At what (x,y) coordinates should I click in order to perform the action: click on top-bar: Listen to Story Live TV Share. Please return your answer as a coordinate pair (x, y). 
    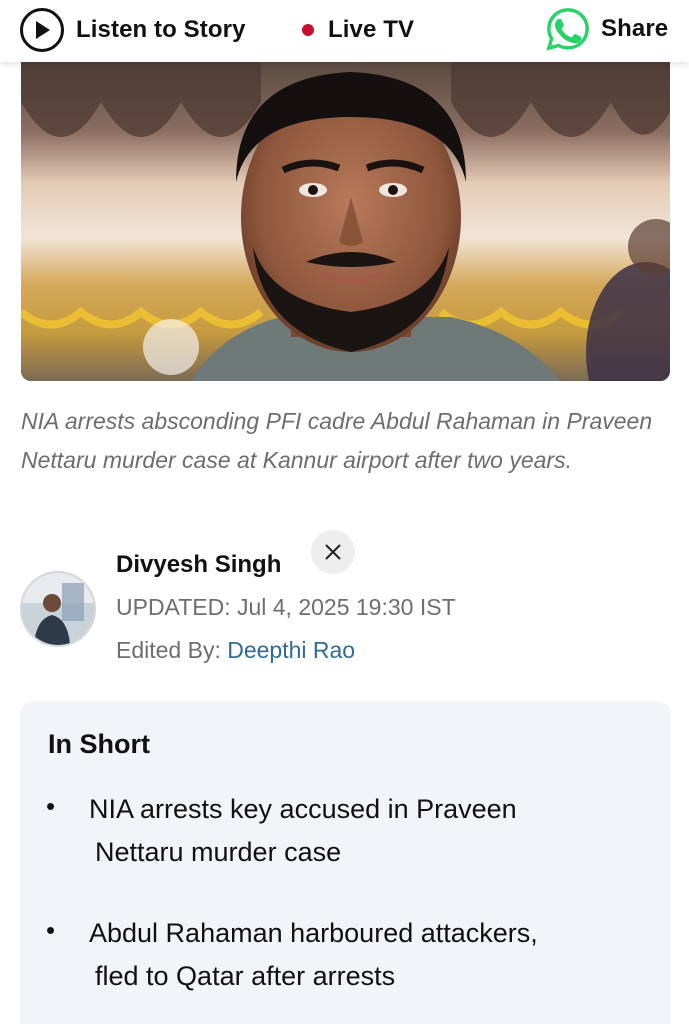
    Looking at the image, I should click on (344, 31).